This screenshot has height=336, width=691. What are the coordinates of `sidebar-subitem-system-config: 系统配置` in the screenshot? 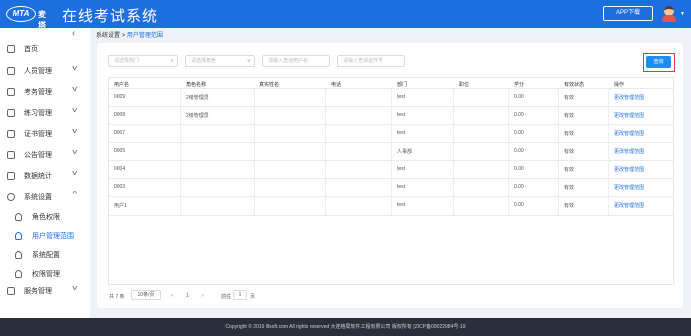 It's located at (45, 255).